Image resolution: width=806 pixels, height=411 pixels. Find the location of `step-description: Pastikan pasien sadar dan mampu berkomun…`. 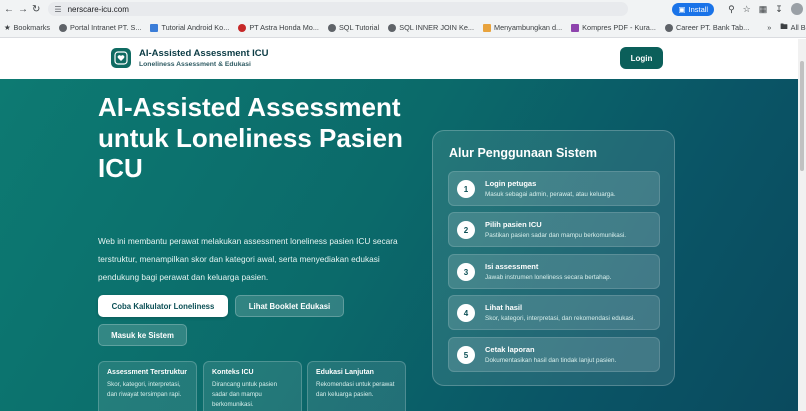

step-description: Pastikan pasien sadar dan mampu berkomun… is located at coordinates (556, 235).